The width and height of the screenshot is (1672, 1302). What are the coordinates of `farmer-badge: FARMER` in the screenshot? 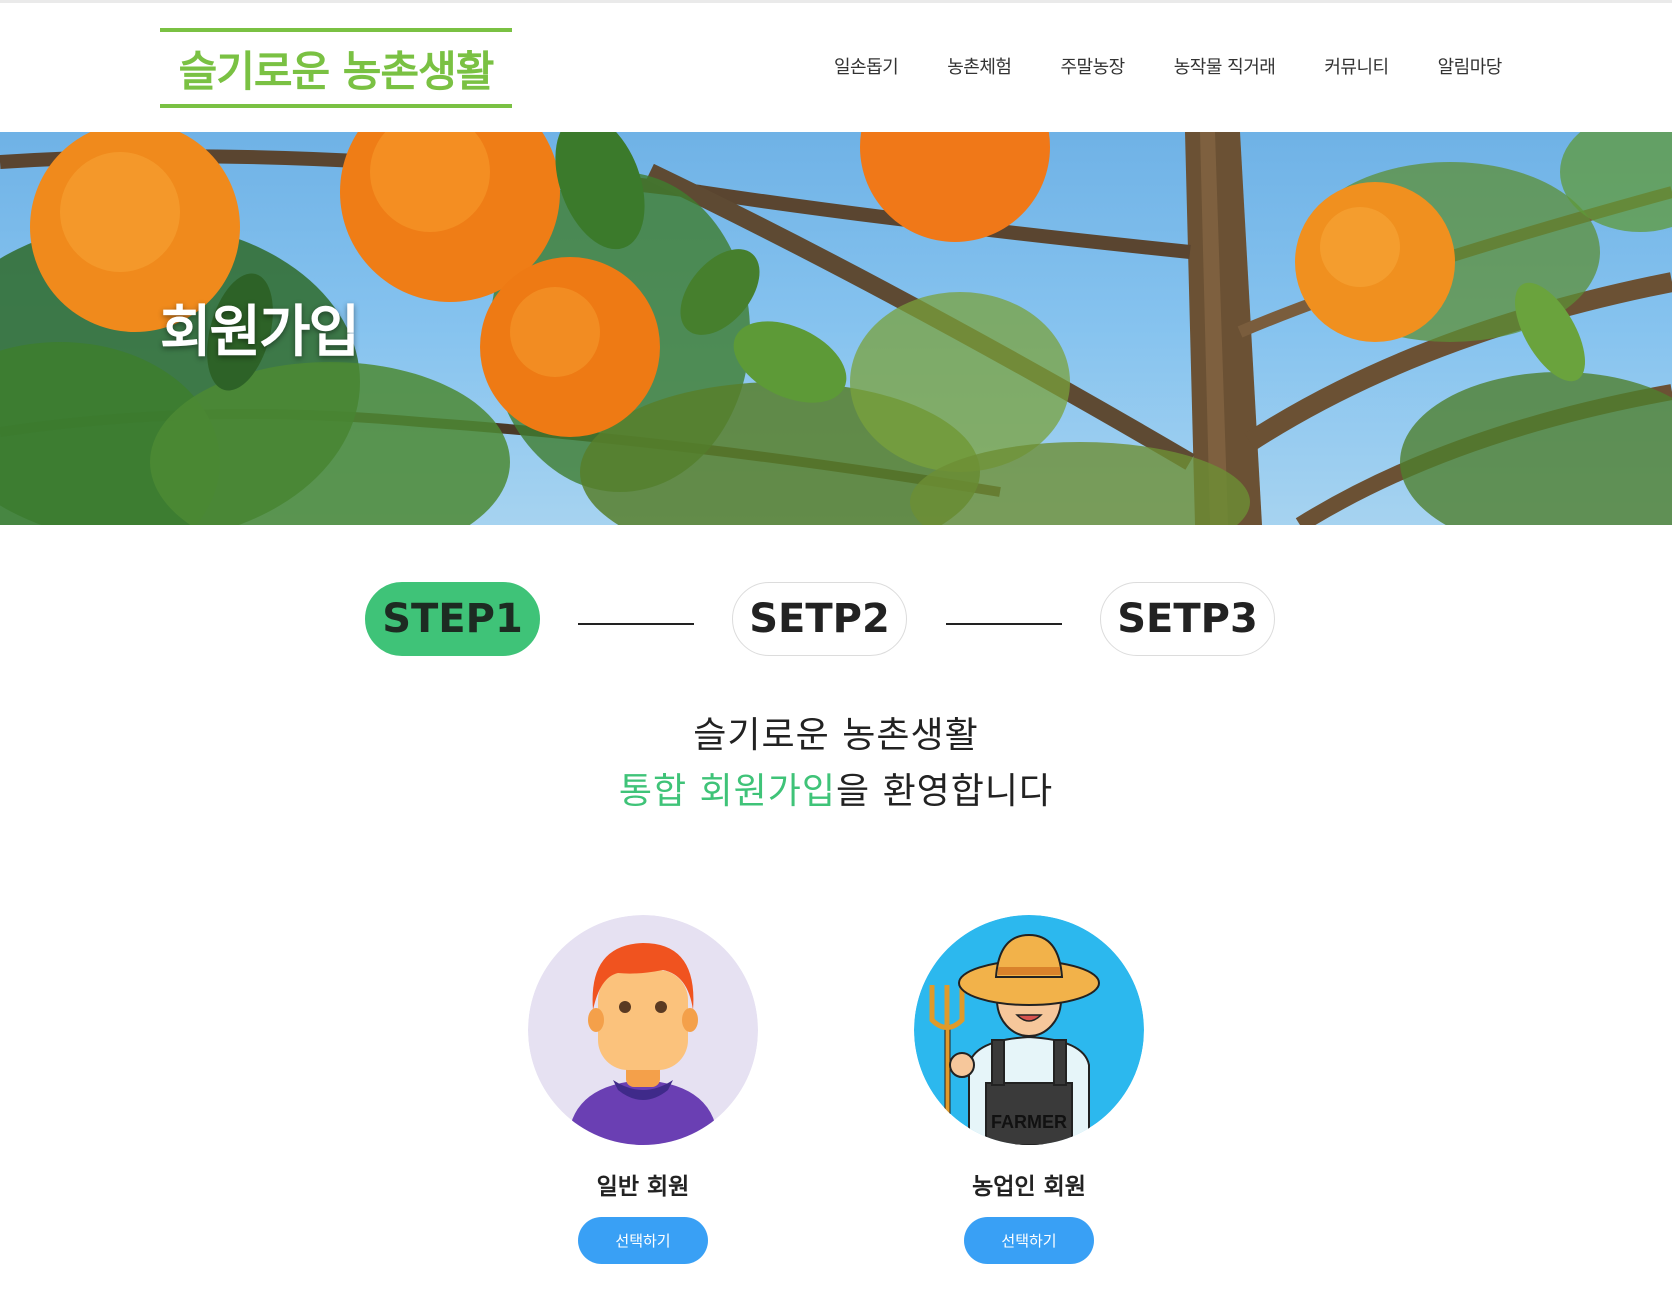 It's located at (1029, 1122).